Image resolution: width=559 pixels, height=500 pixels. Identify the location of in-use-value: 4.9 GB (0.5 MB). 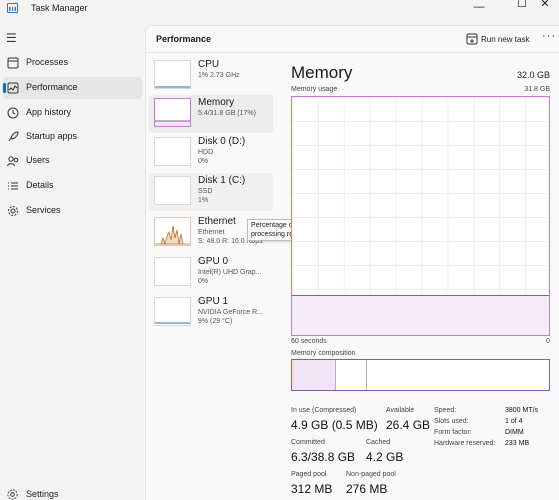
(334, 425).